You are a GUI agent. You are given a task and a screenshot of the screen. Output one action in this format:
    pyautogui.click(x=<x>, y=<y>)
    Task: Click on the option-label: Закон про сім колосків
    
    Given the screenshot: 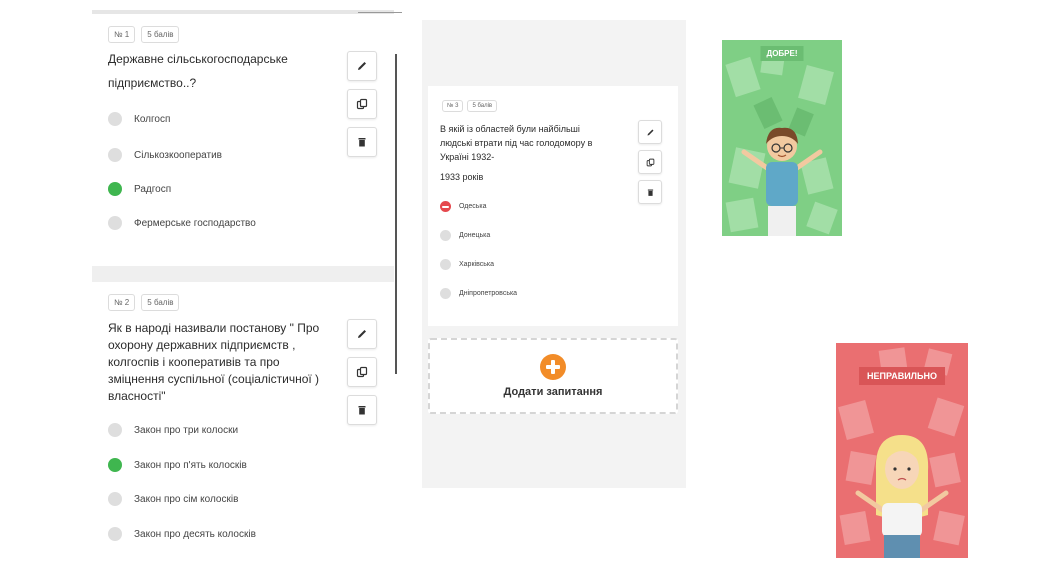 What is the action you would take?
    pyautogui.click(x=186, y=499)
    